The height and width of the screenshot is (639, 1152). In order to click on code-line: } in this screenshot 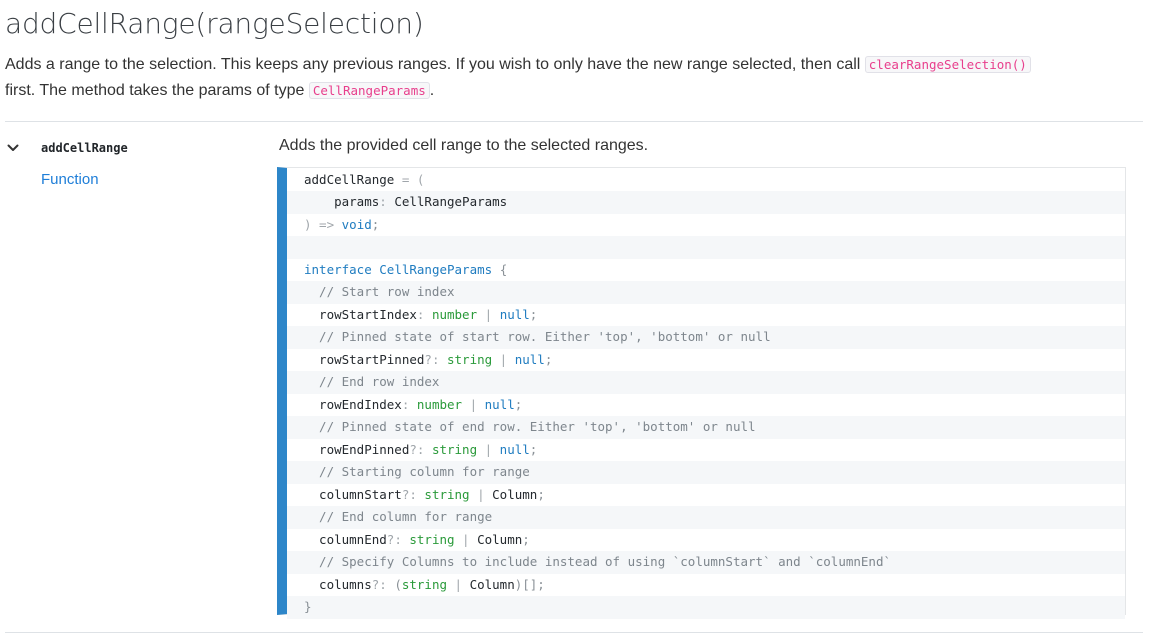, I will do `click(706, 607)`.